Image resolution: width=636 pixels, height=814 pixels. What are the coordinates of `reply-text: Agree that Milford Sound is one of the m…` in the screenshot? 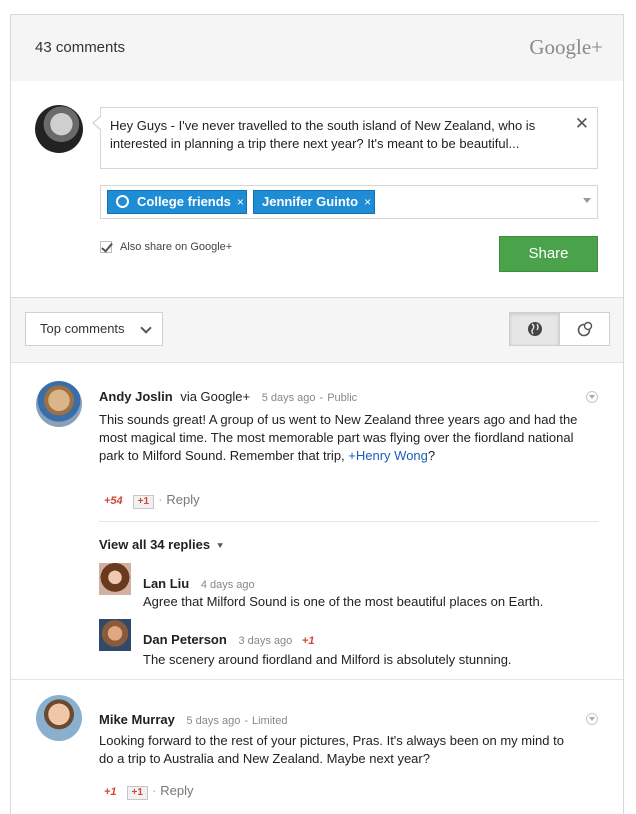 It's located at (343, 601).